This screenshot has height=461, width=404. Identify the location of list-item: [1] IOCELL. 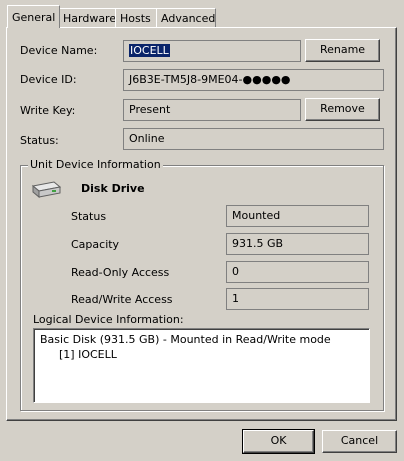
(88, 355).